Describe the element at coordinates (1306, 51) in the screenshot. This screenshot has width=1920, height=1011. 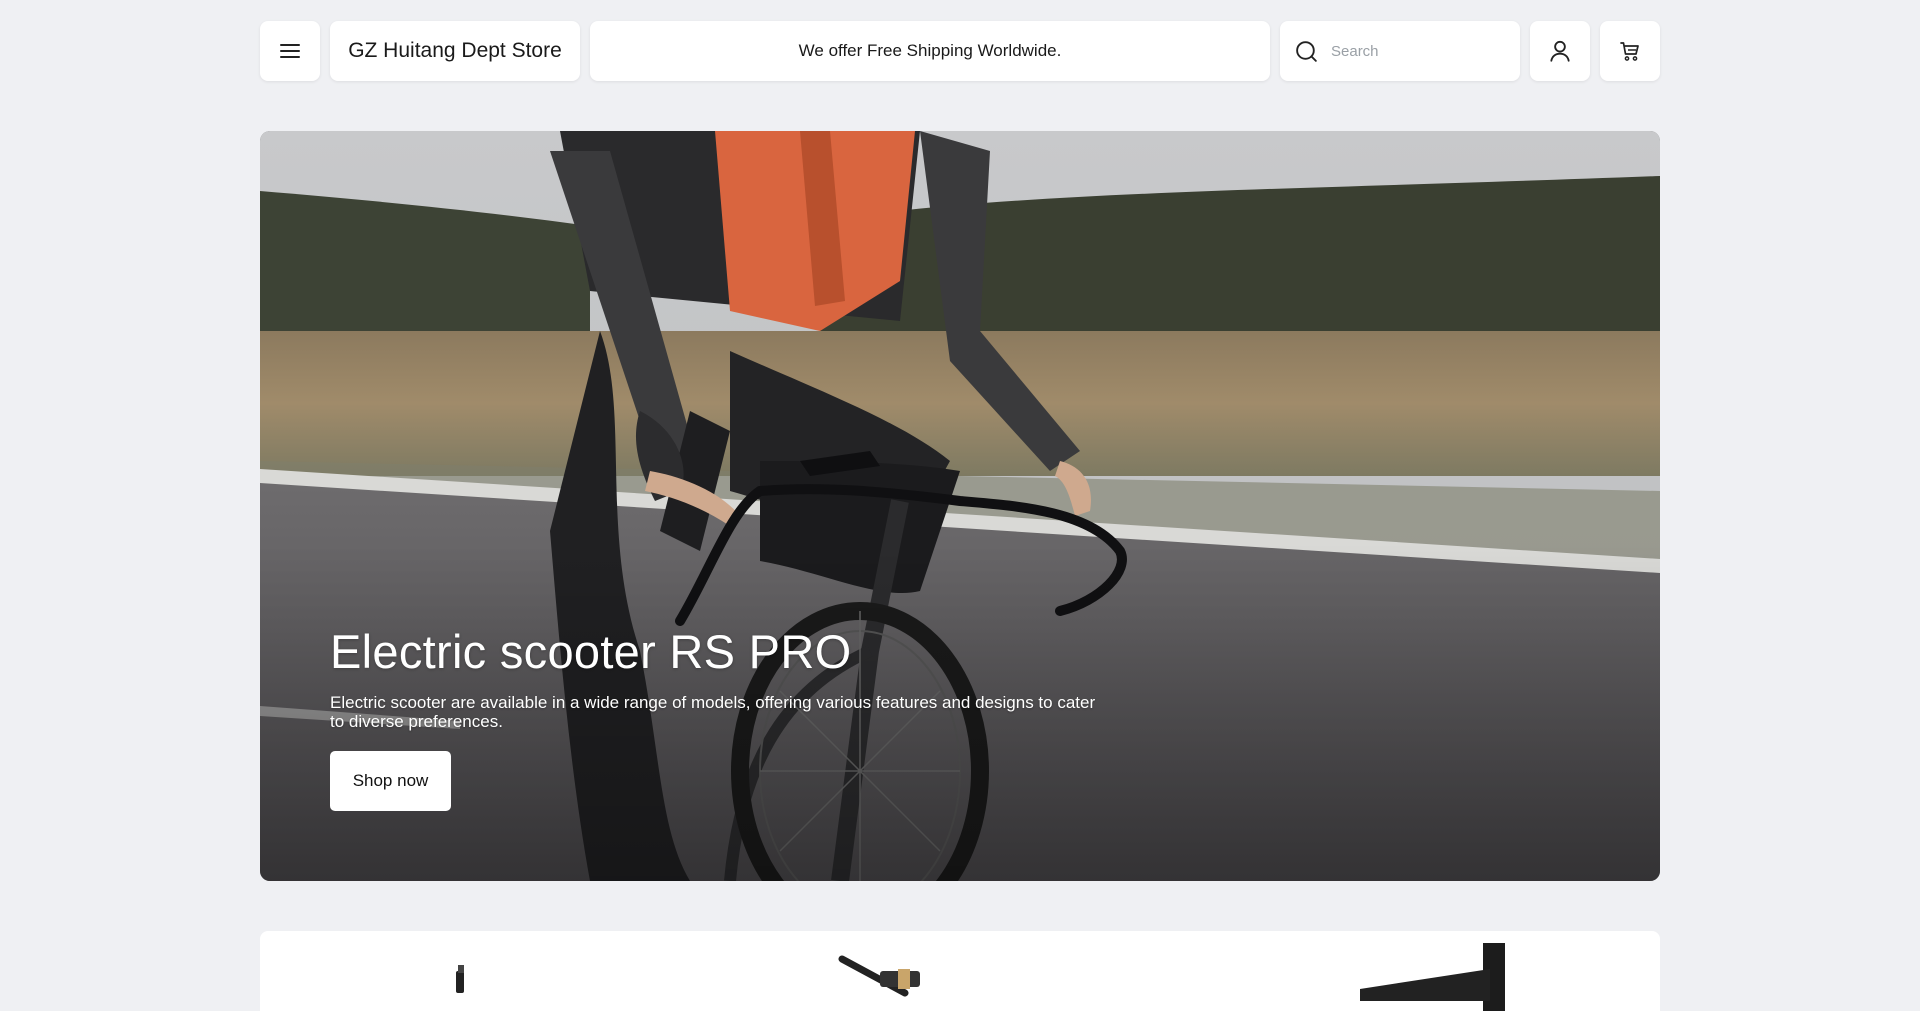
I see `search-icon` at that location.